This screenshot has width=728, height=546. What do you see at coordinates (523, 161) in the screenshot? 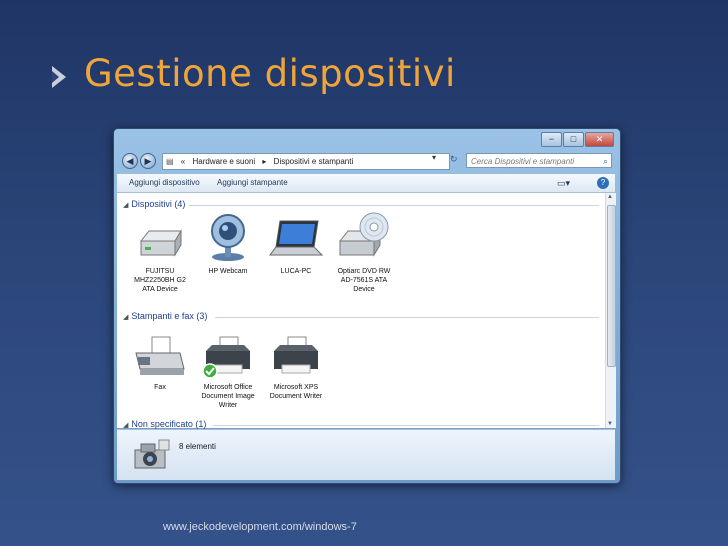
I see `search-placeholder: Cerca Dispositivi e stampanti` at bounding box center [523, 161].